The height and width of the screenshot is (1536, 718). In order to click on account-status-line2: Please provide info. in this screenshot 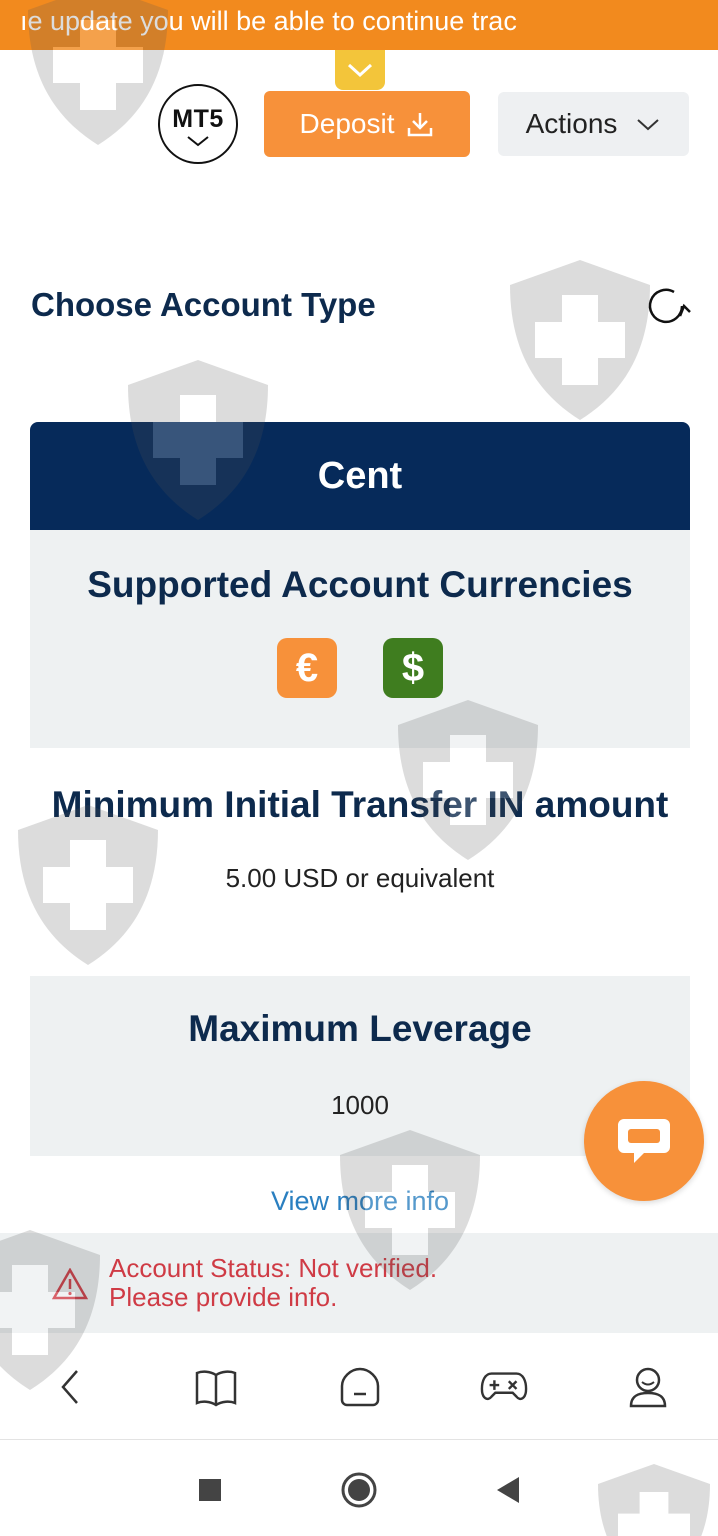, I will do `click(223, 1297)`.